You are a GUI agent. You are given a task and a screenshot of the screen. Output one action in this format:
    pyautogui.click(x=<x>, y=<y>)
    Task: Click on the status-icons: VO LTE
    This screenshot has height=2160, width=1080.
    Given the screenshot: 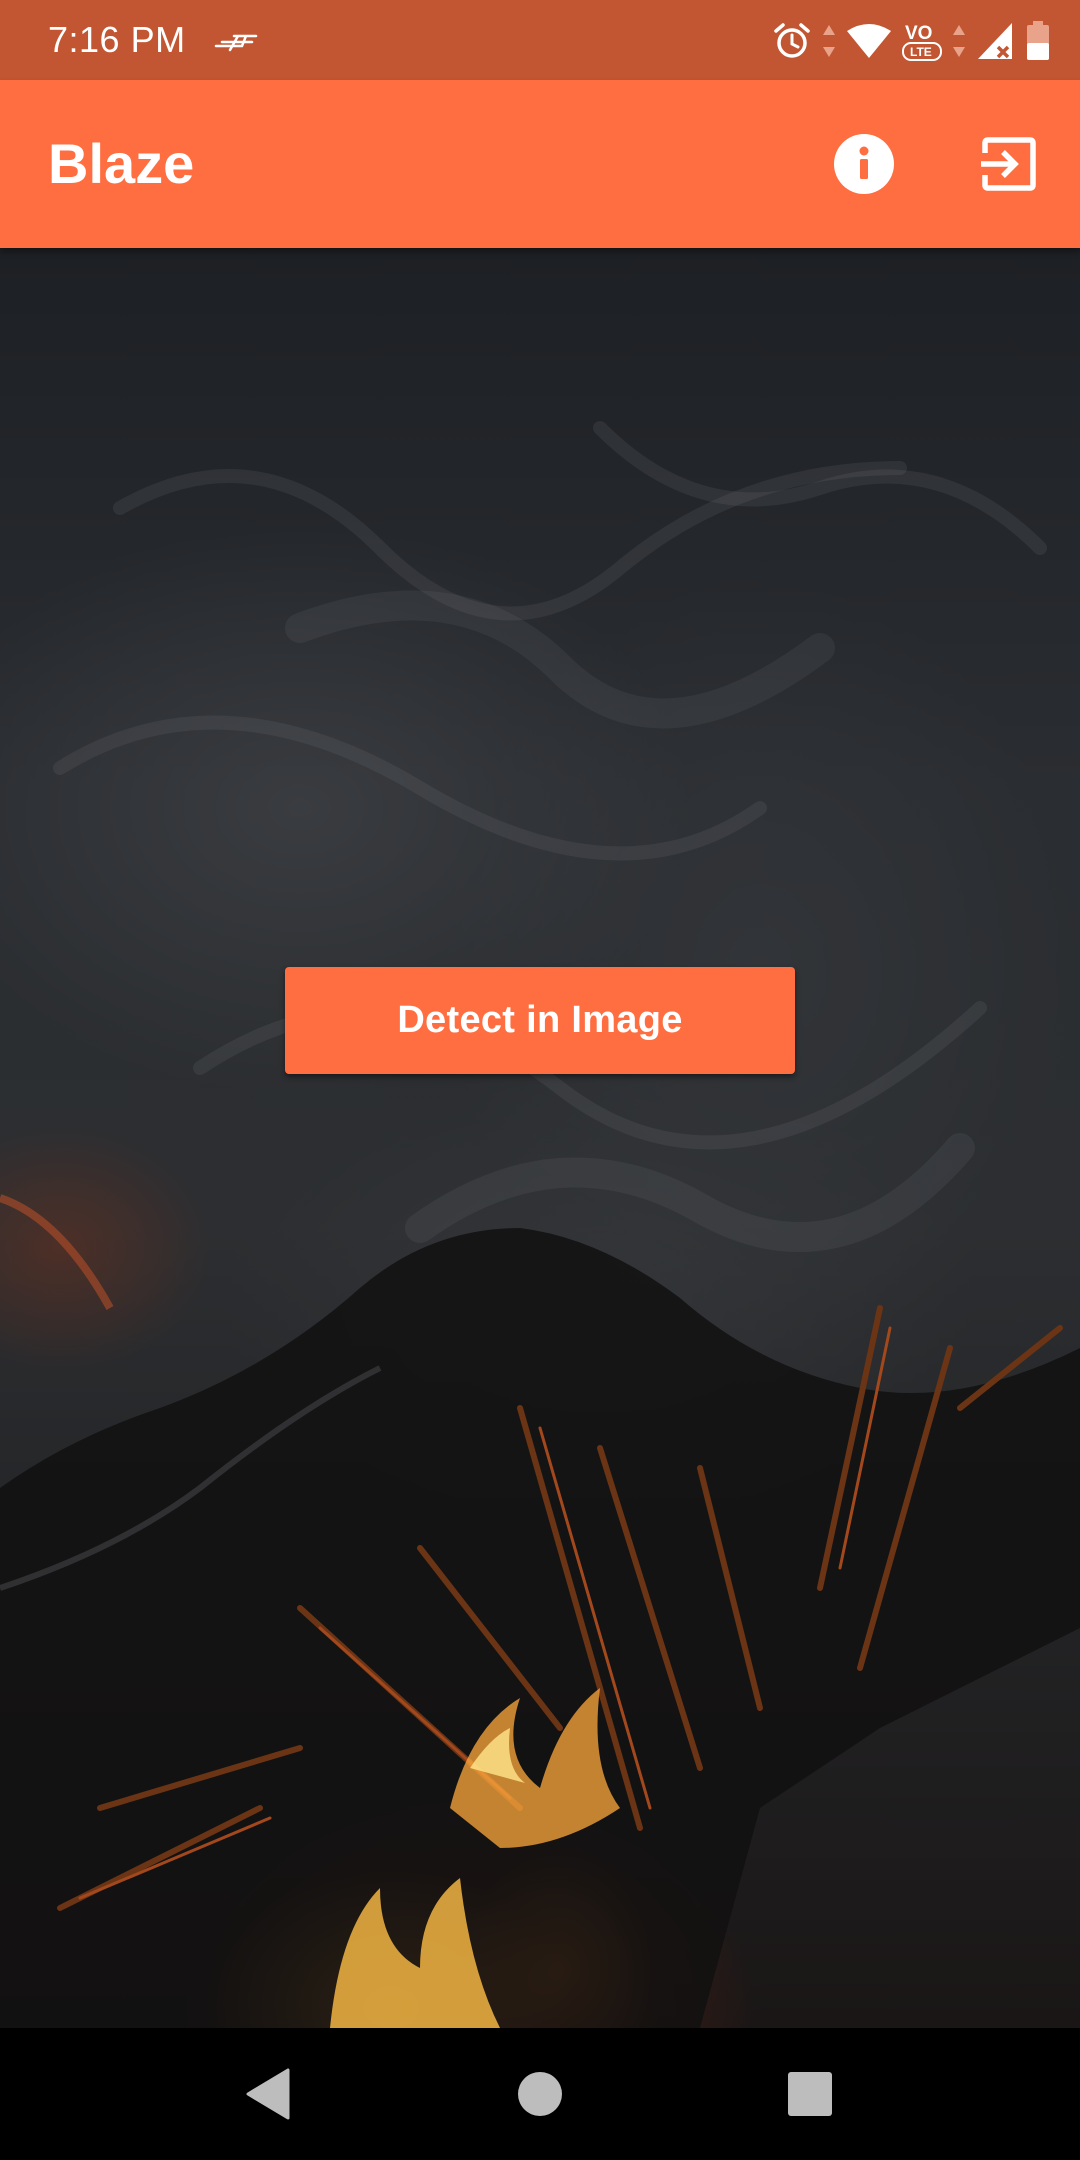 What is the action you would take?
    pyautogui.click(x=911, y=41)
    